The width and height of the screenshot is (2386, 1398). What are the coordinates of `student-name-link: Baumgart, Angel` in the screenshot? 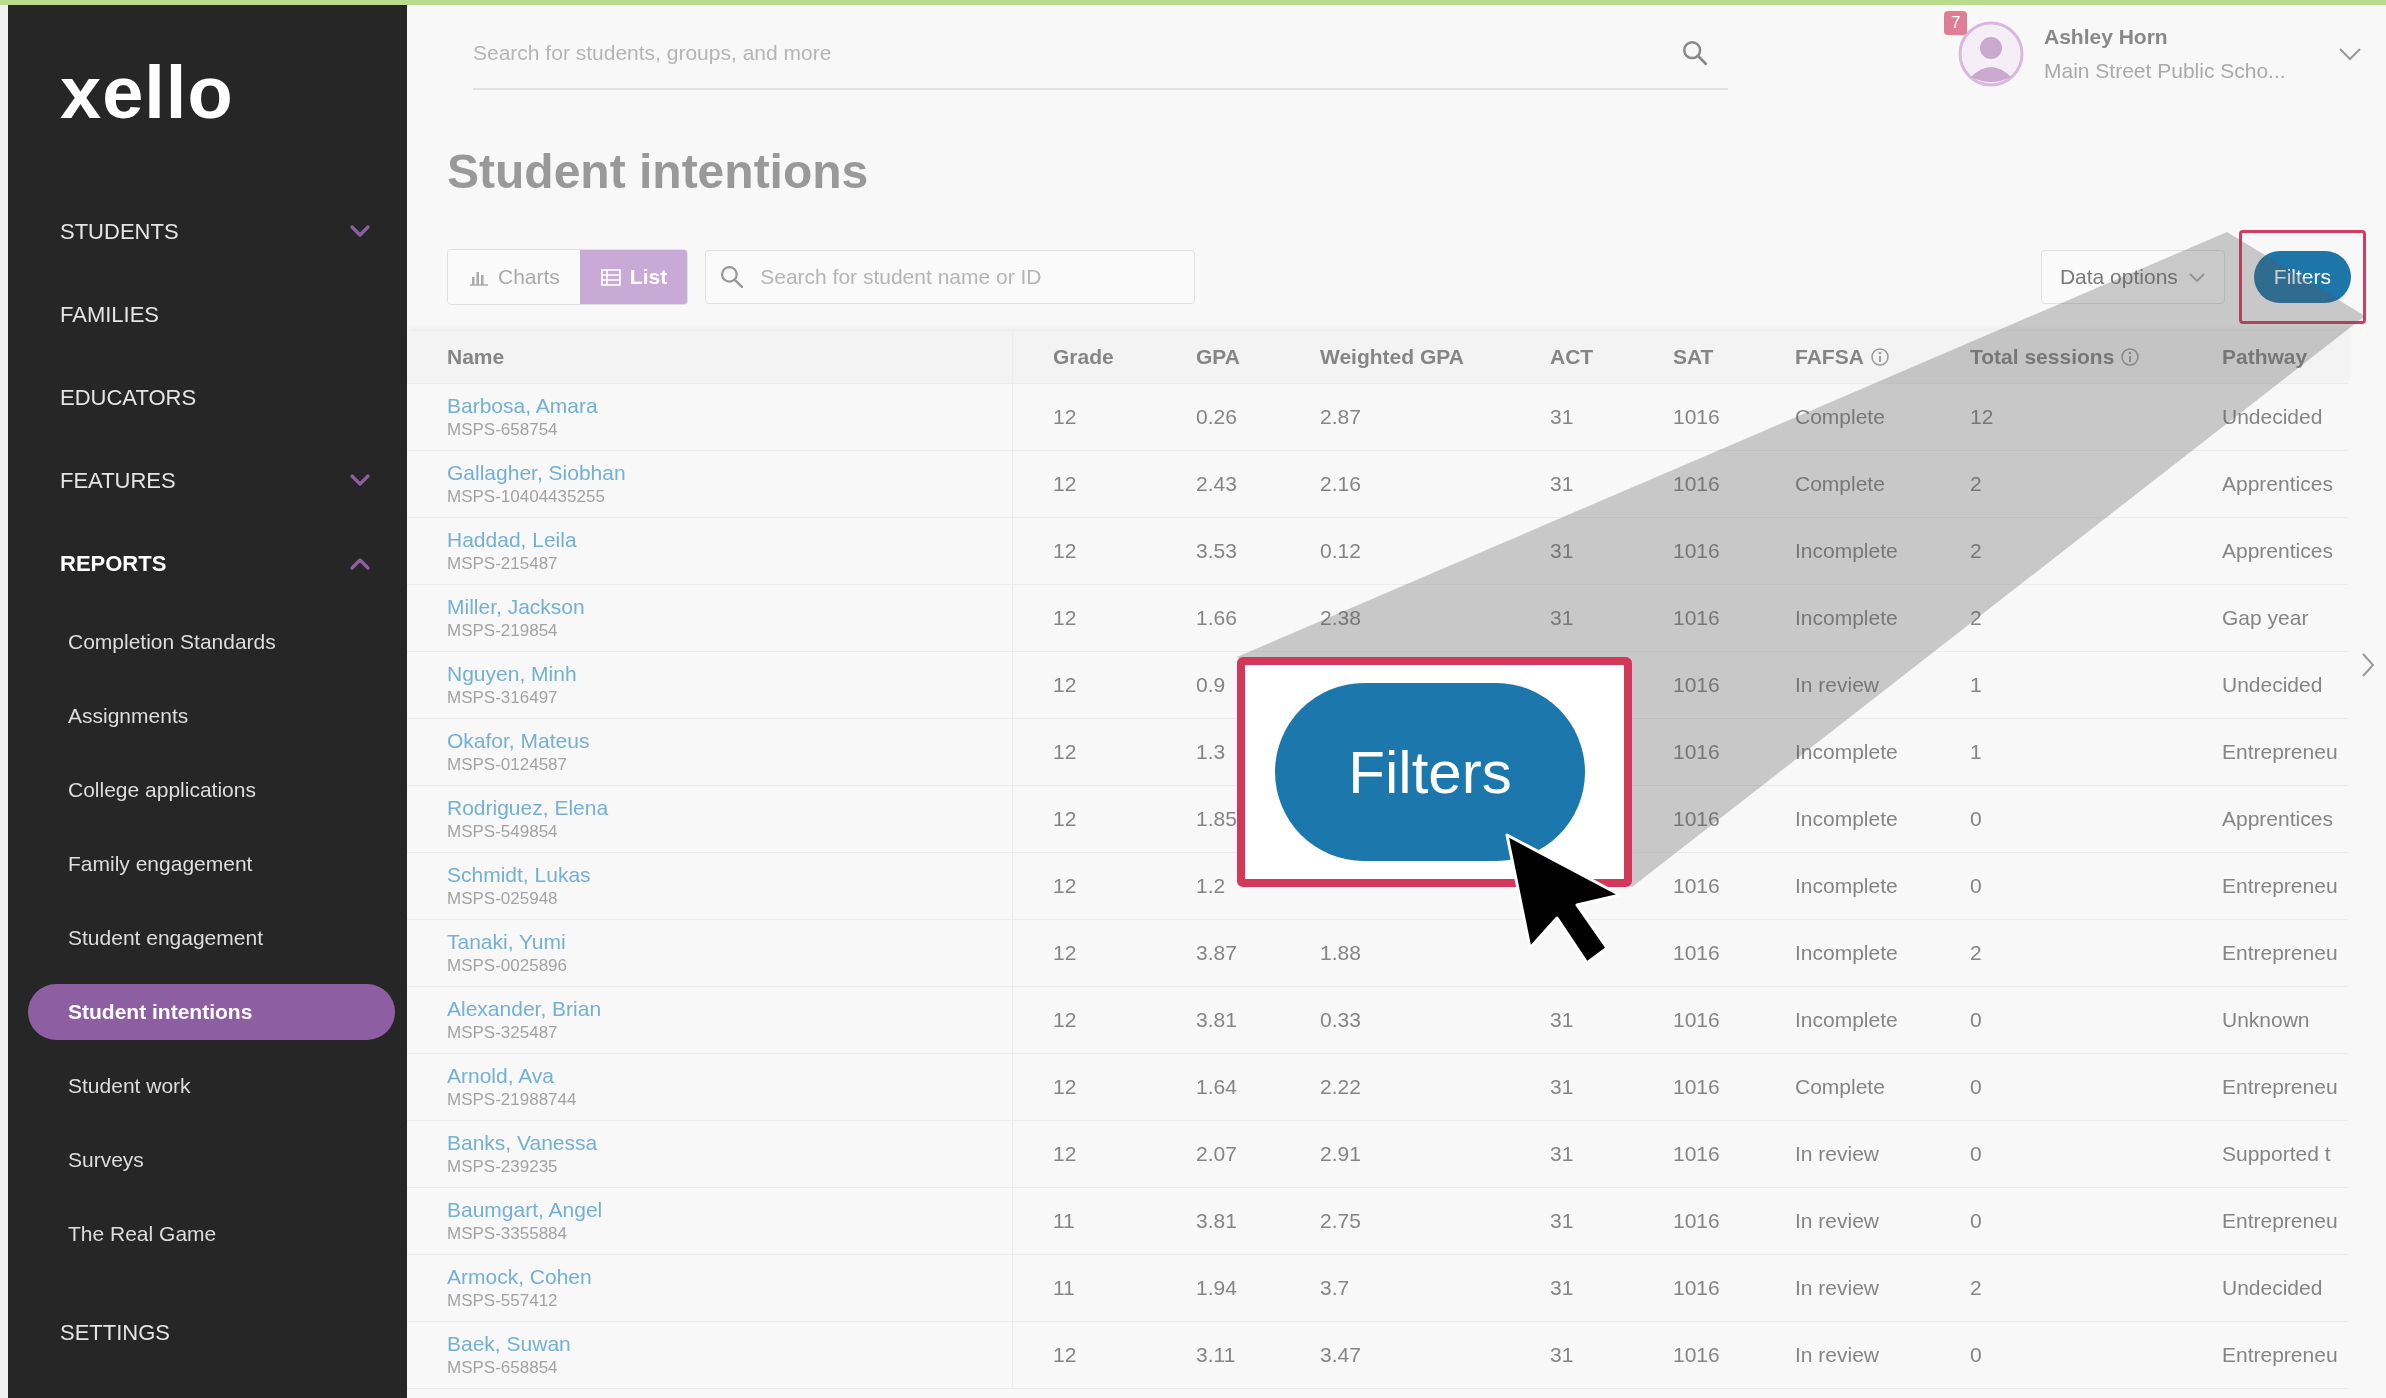 It's located at (525, 1210).